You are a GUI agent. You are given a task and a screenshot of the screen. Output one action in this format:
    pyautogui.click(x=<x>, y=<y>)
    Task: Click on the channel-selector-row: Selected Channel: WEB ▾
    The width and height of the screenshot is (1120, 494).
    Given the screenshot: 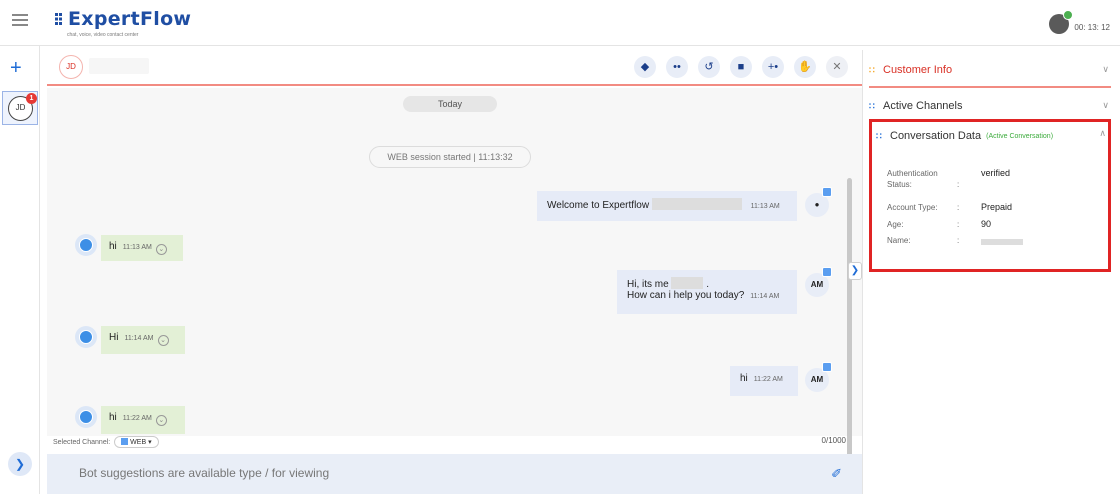 What is the action you would take?
    pyautogui.click(x=106, y=442)
    